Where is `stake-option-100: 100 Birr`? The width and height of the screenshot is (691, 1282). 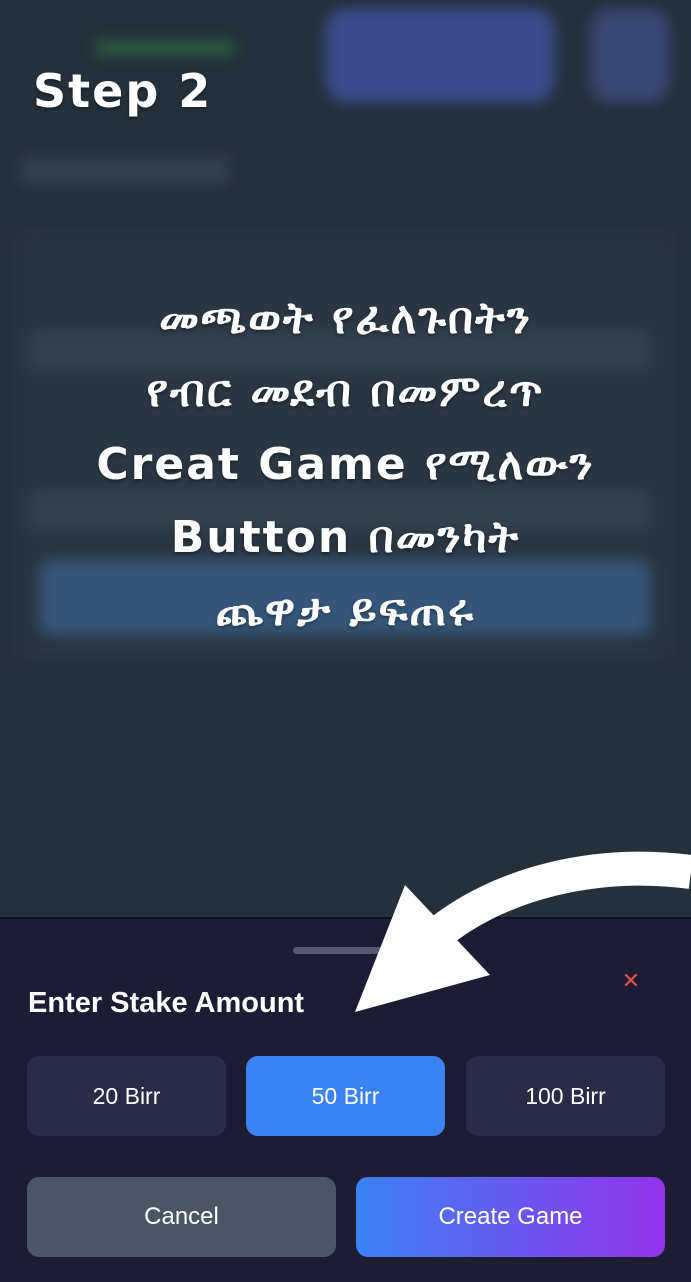
stake-option-100: 100 Birr is located at coordinates (565, 1096).